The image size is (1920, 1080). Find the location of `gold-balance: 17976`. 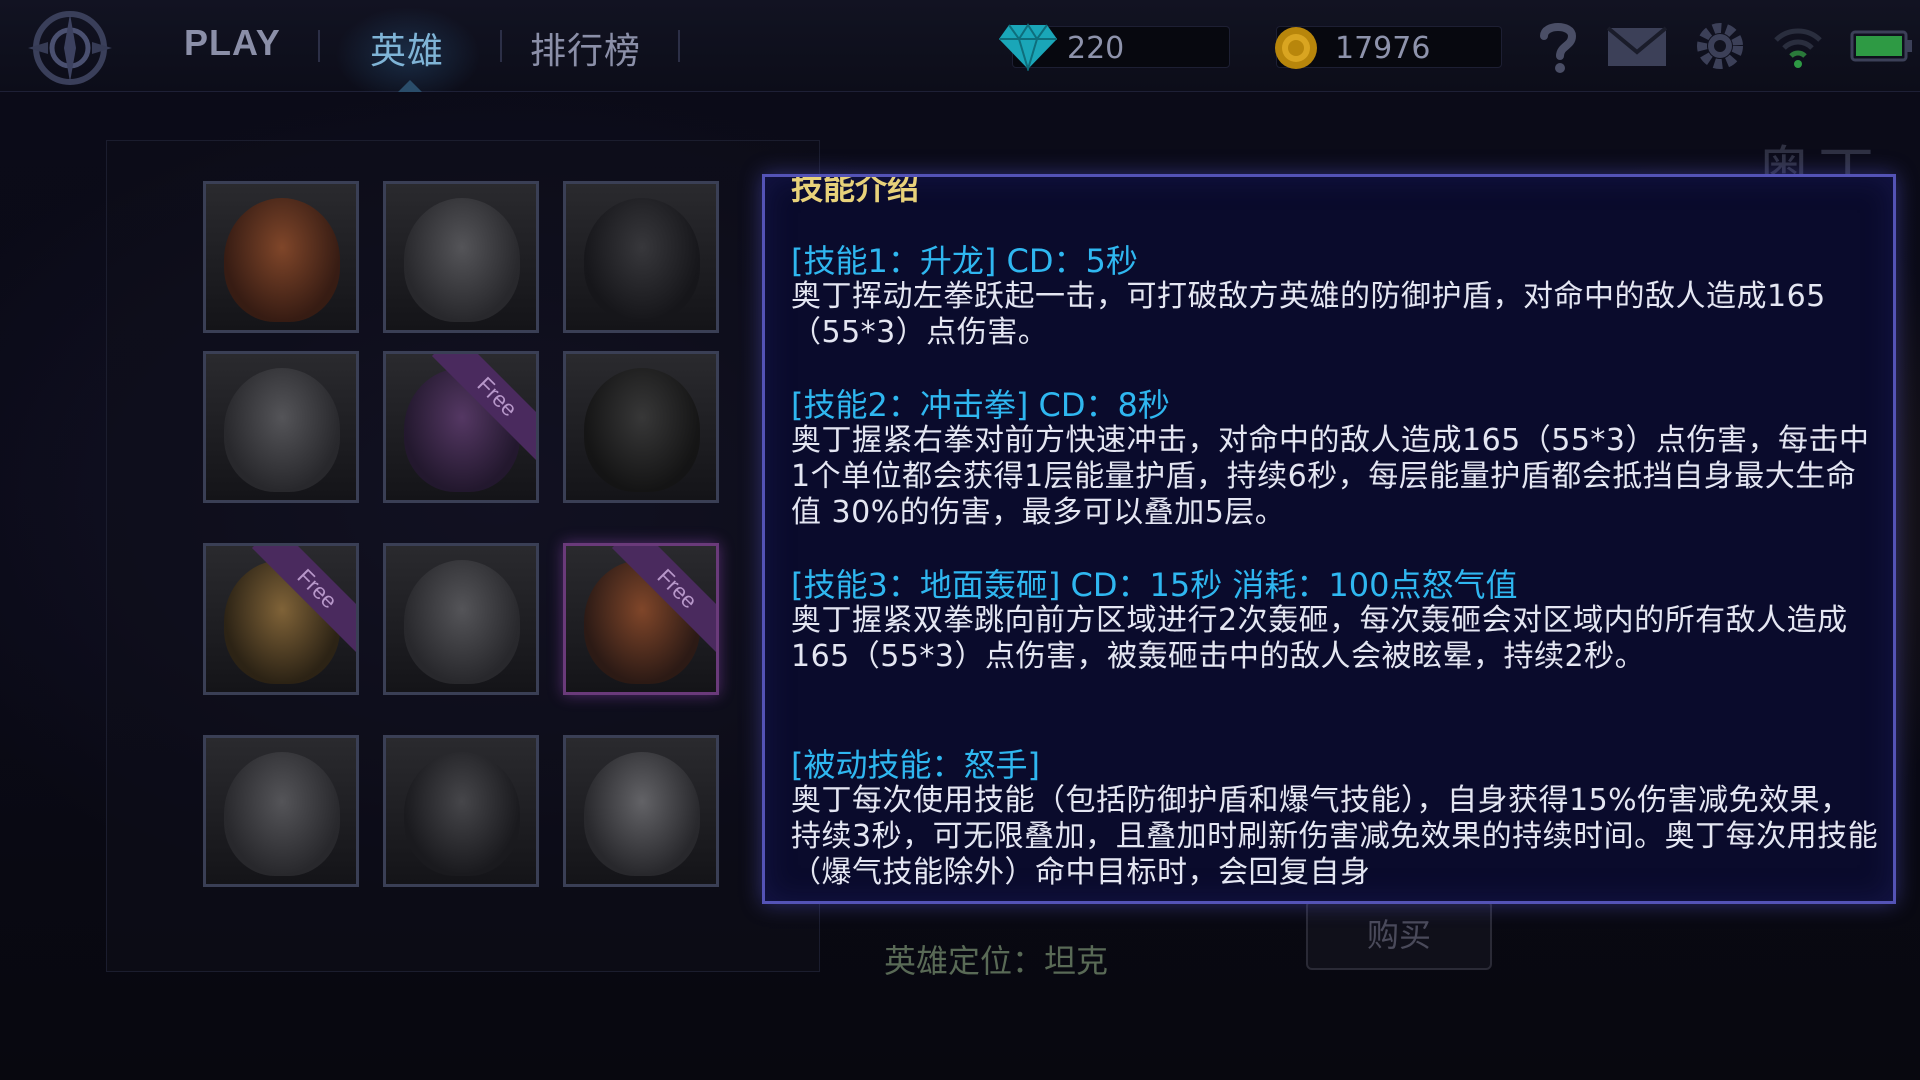

gold-balance: 17976 is located at coordinates (1388, 47).